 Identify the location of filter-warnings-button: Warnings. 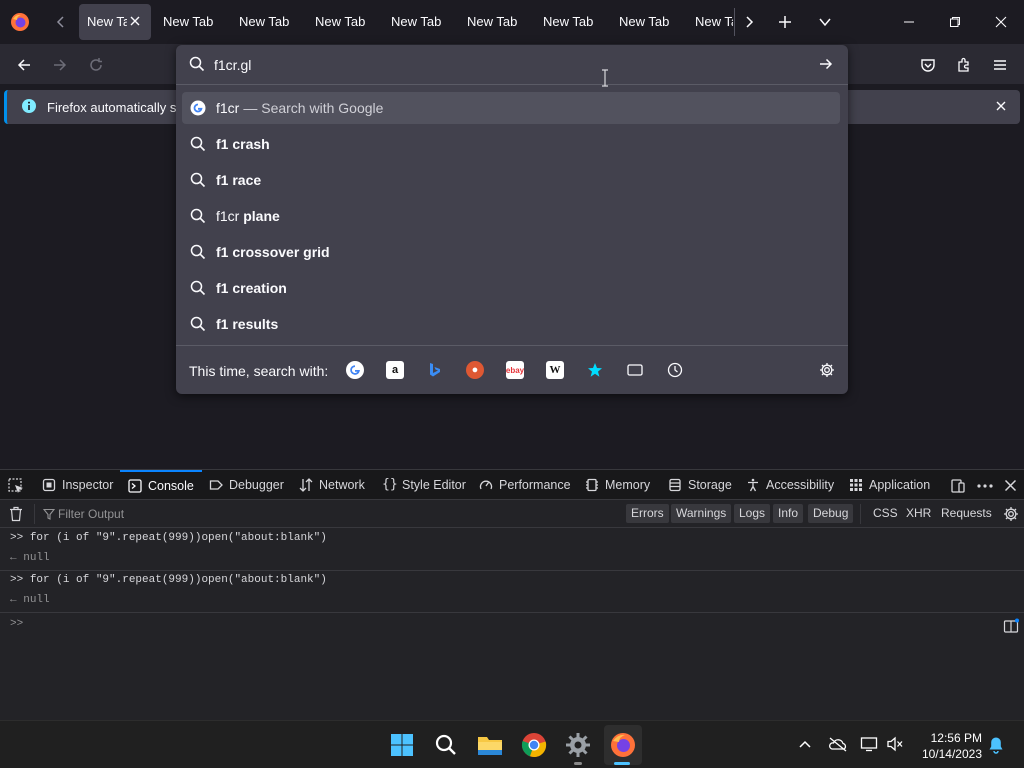
(701, 513).